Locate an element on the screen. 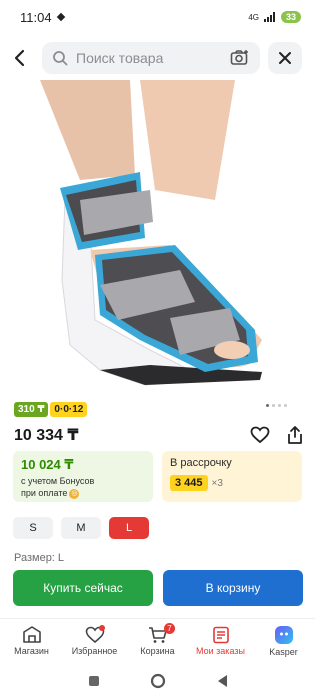 Image resolution: width=320 pixels, height=700 pixels. orders-icon is located at coordinates (220, 634).